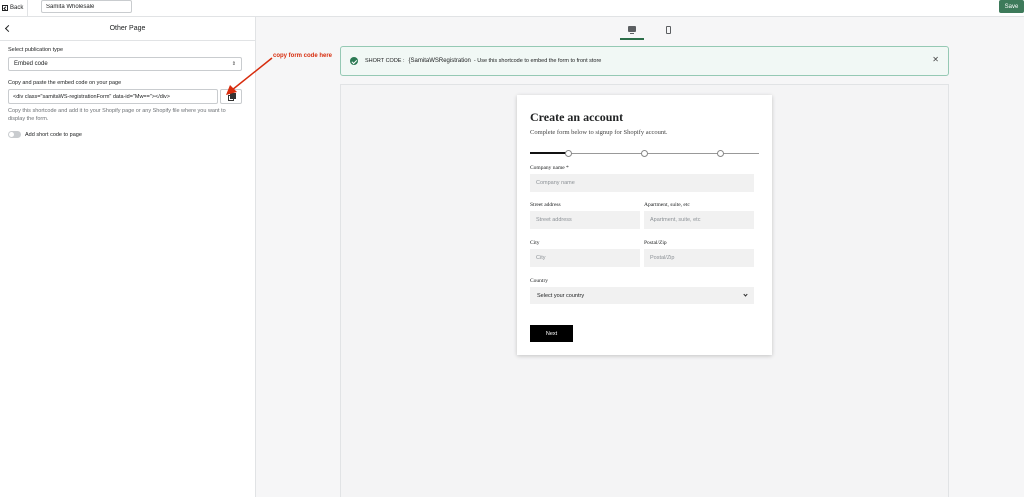 The height and width of the screenshot is (497, 1024). What do you see at coordinates (935, 60) in the screenshot?
I see `close-icon: ✕` at bounding box center [935, 60].